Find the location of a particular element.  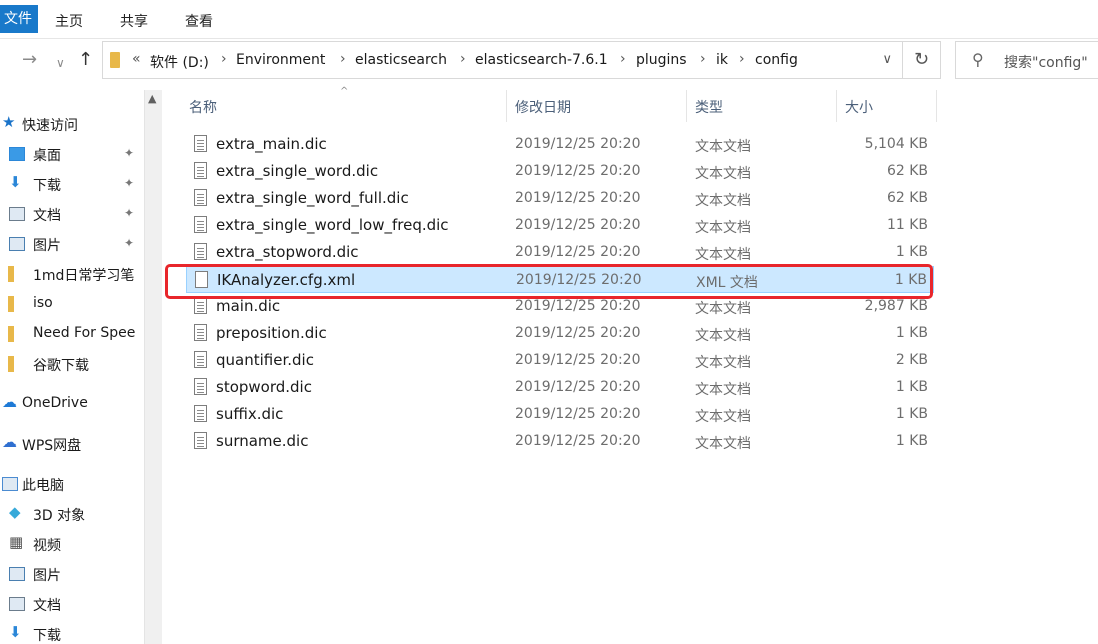

column-name: 名称 is located at coordinates (203, 107).